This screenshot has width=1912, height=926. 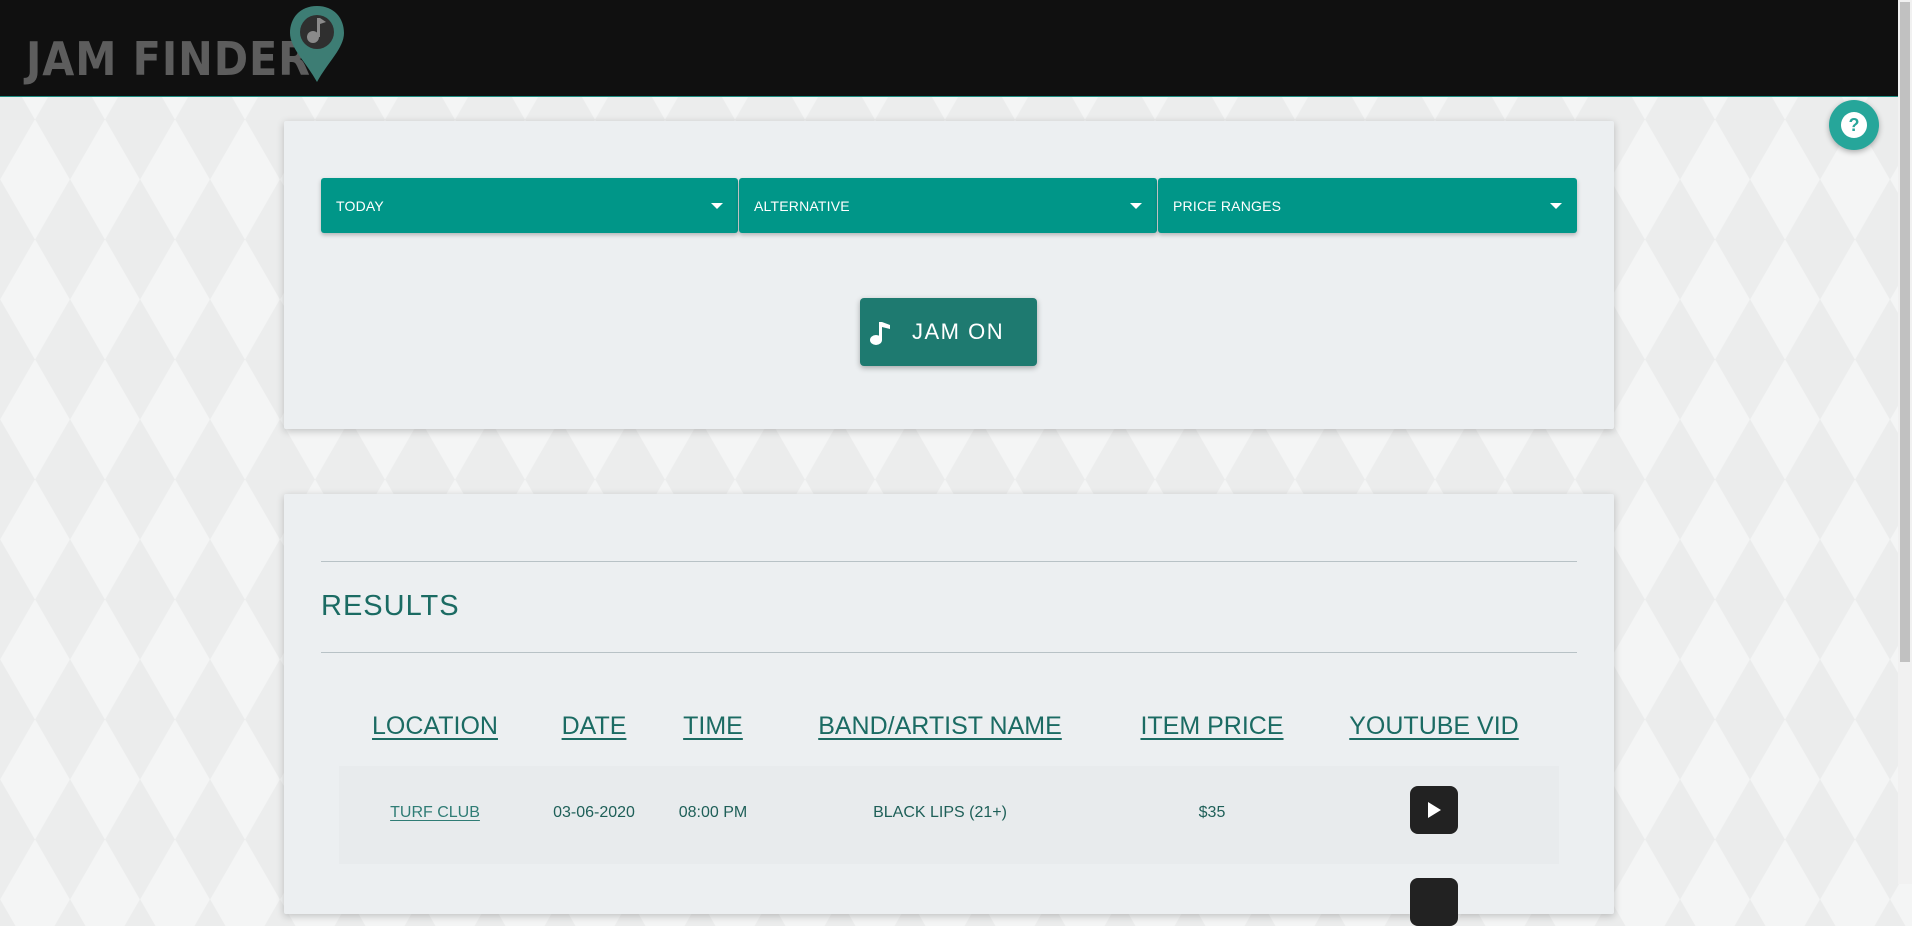 What do you see at coordinates (1227, 205) in the screenshot?
I see `price-dropdown-value: PRICE RANGES` at bounding box center [1227, 205].